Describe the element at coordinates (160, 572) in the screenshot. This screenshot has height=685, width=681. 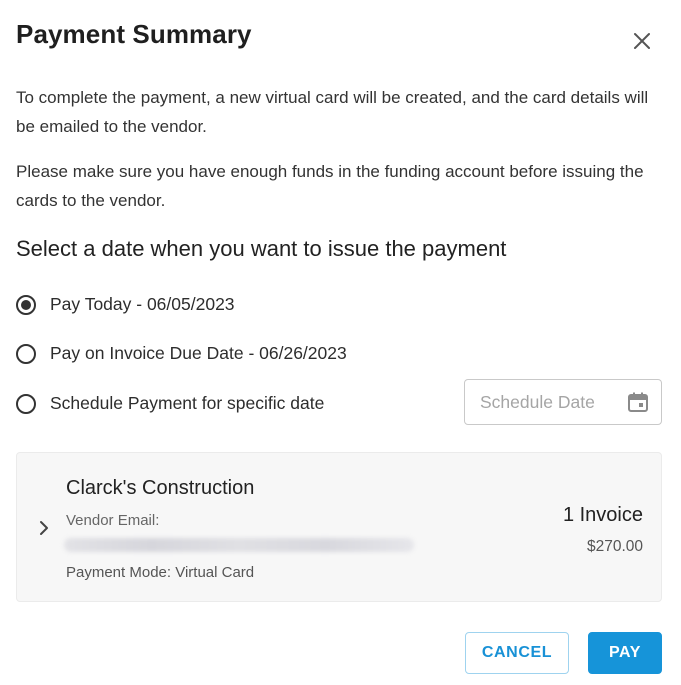
I see `payment-mode: Payment Mode: Virtual Card` at that location.